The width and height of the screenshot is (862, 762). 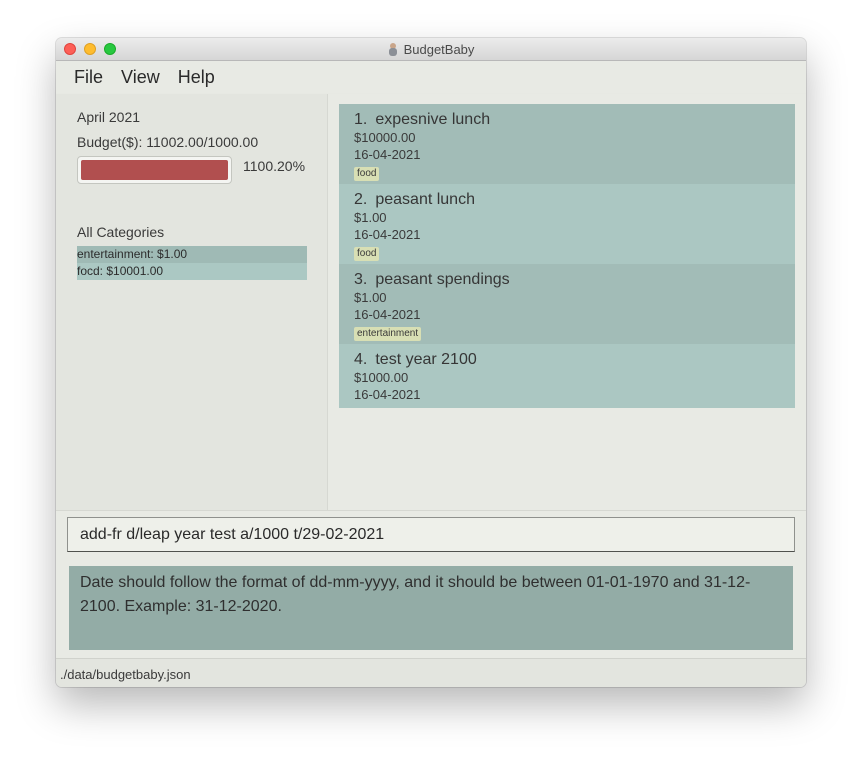 What do you see at coordinates (121, 232) in the screenshot?
I see `categories-title: All Categories` at bounding box center [121, 232].